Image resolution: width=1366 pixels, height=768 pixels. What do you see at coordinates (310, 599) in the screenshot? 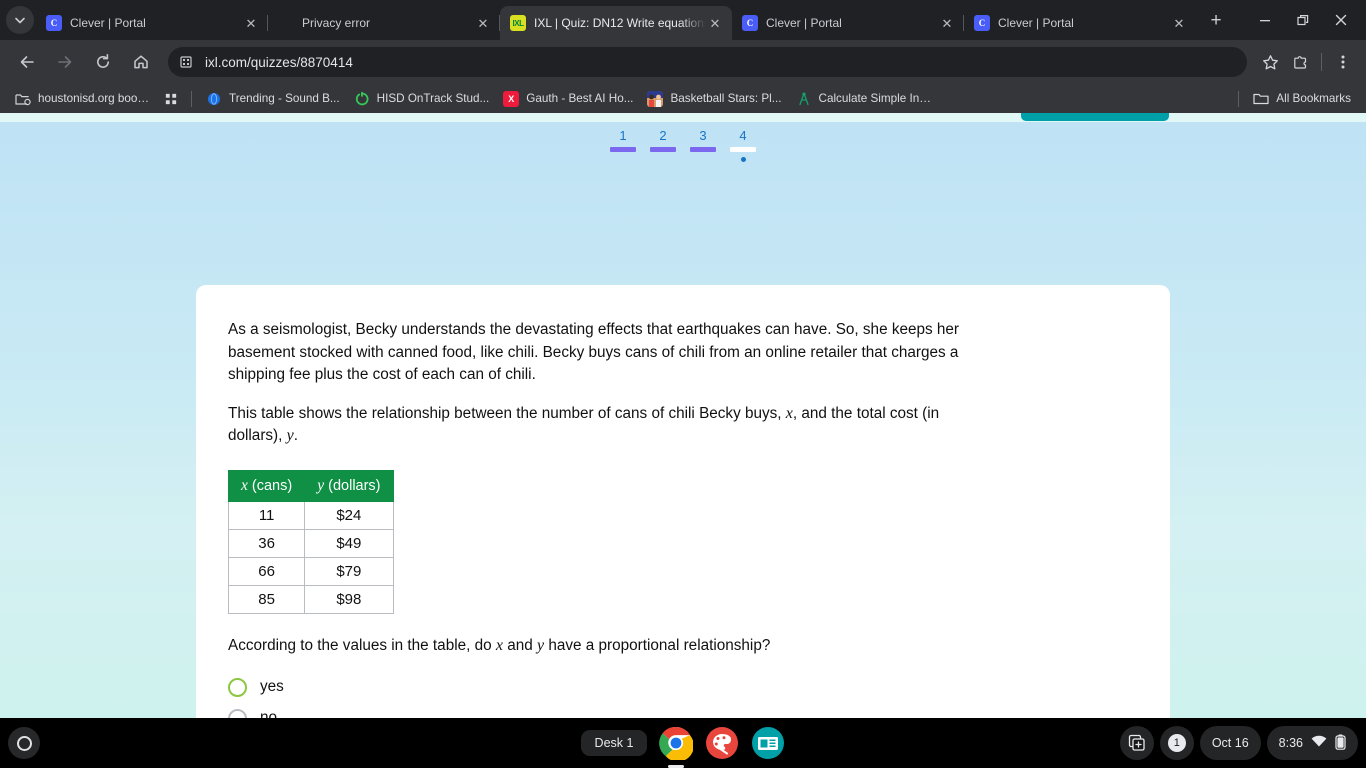
I see `table-row: 85 $98` at bounding box center [310, 599].